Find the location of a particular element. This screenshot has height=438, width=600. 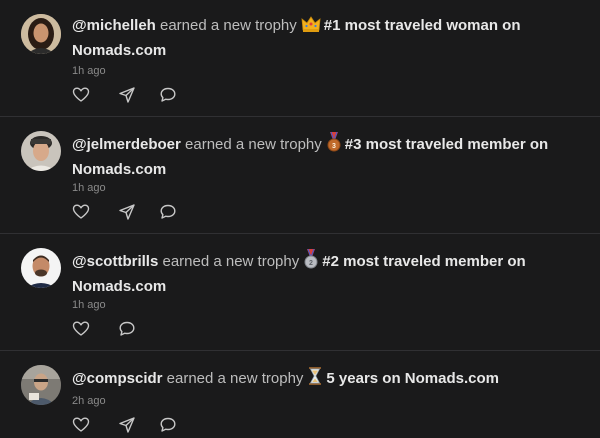

bronze-medal-icon: 3 is located at coordinates (334, 145).